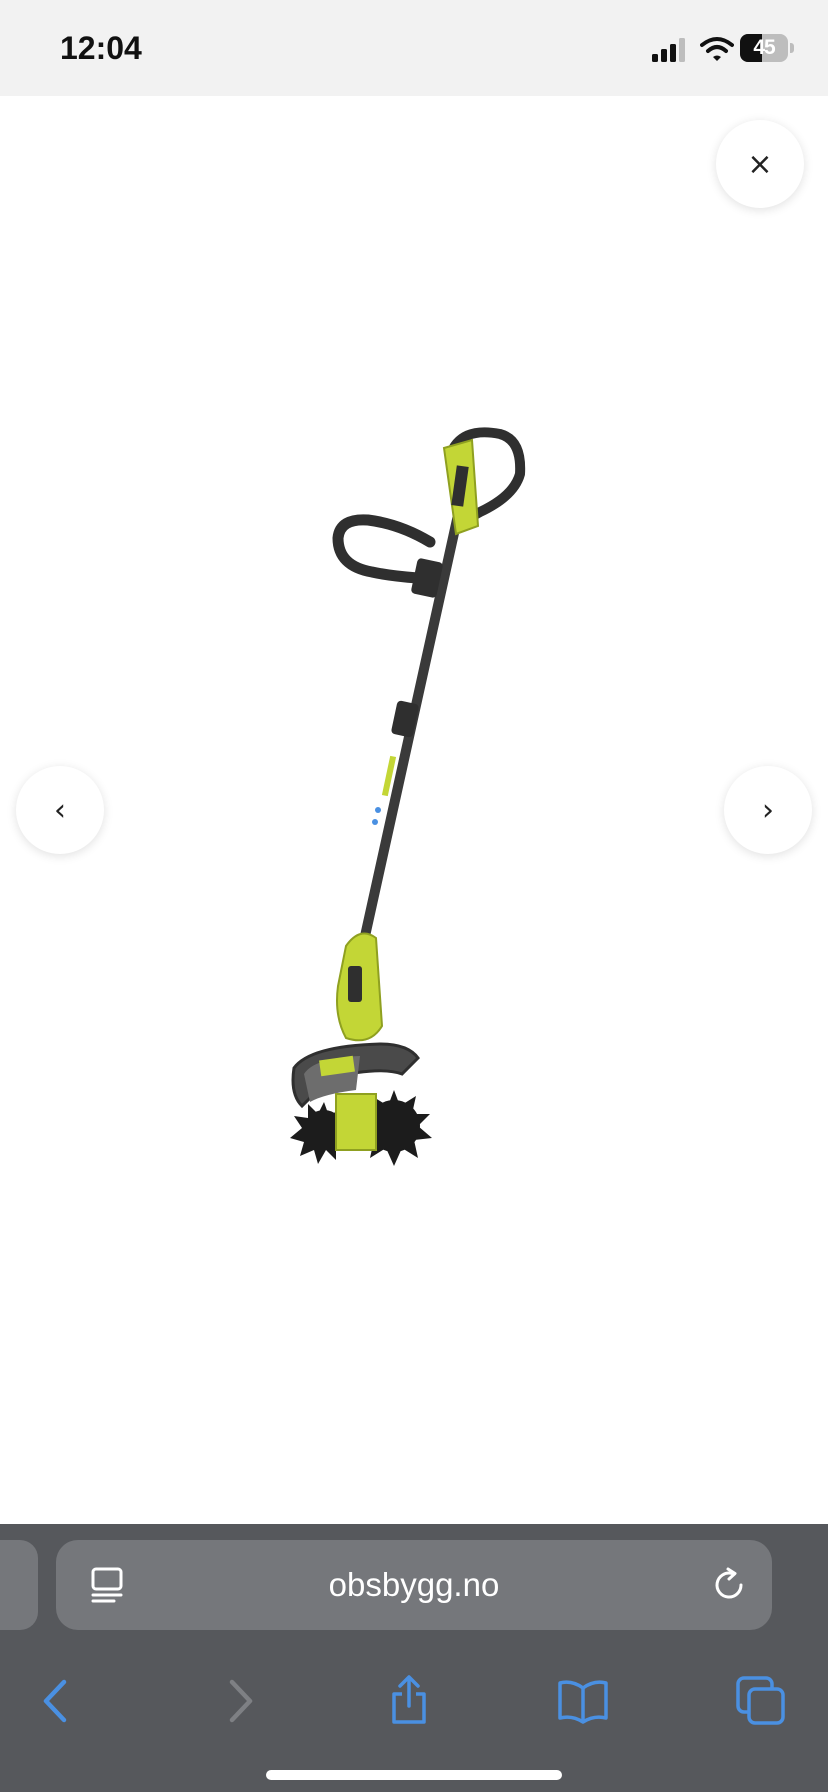  I want to click on address-text: obsbygg.no, so click(414, 1585).